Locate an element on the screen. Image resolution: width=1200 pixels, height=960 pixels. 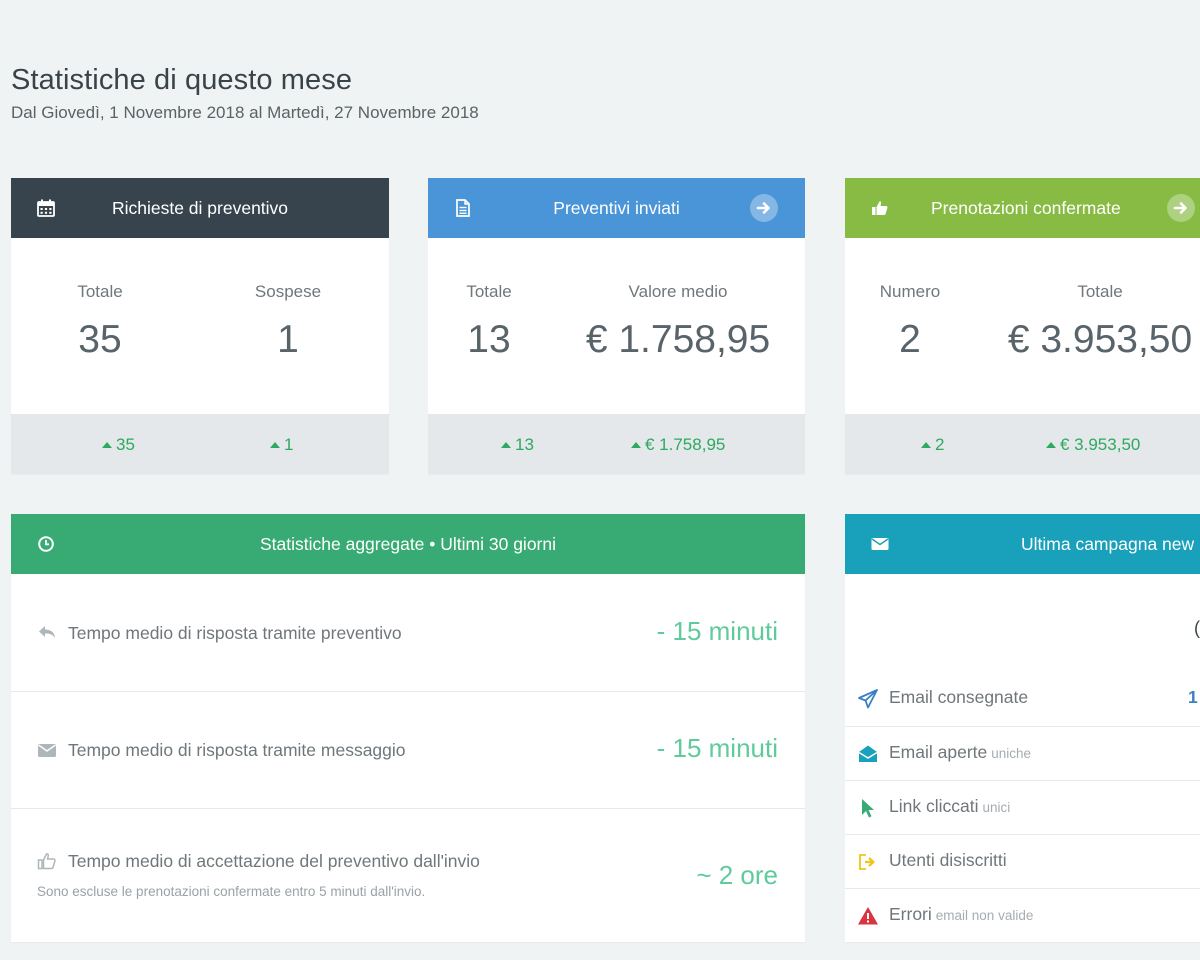
card-title: Statistiche aggregate • Ultimi 30 giorni is located at coordinates (408, 543).